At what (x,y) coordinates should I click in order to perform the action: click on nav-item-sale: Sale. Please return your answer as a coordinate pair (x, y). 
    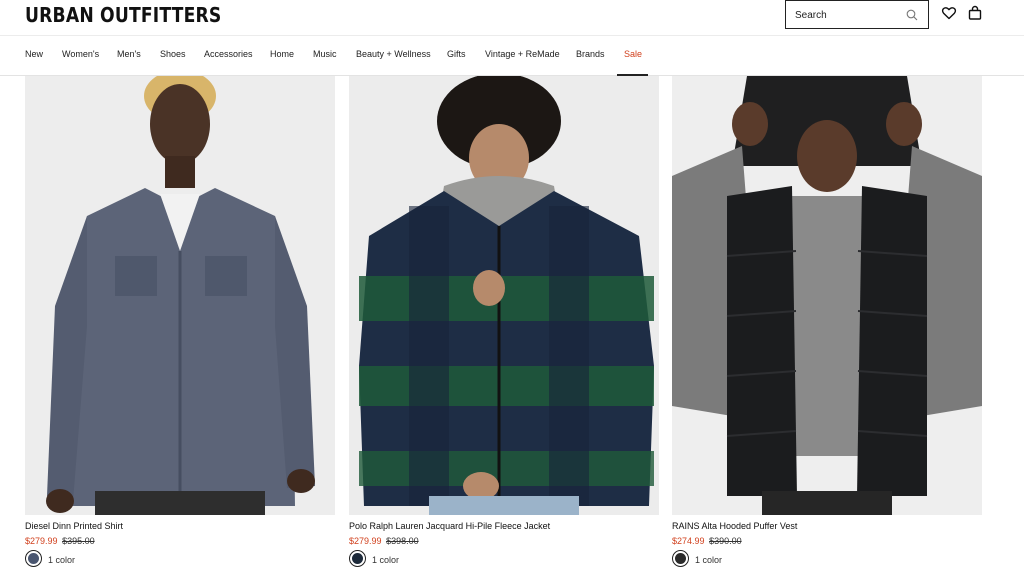
    Looking at the image, I should click on (633, 54).